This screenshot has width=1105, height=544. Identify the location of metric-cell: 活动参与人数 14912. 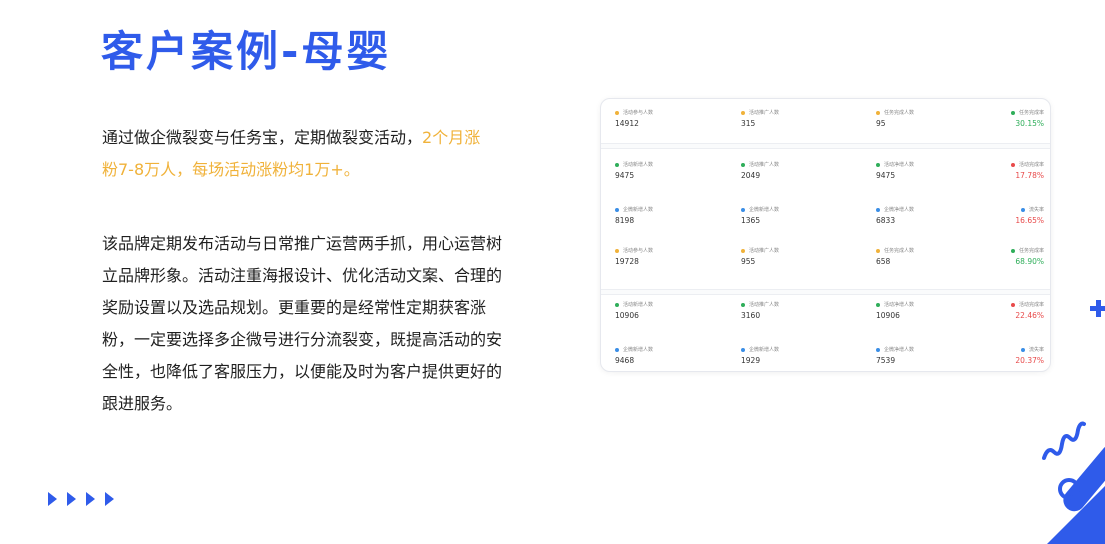
(670, 125).